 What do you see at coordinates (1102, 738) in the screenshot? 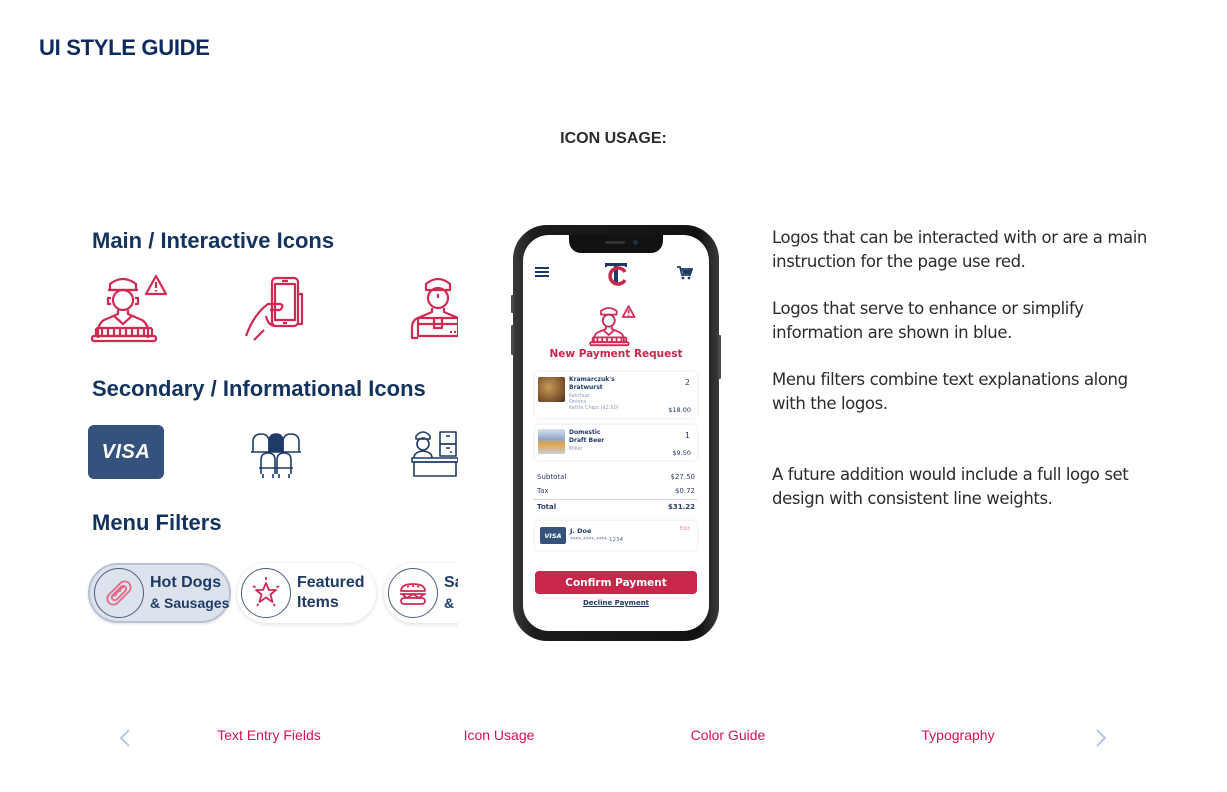
I see `chevron-right-icon` at bounding box center [1102, 738].